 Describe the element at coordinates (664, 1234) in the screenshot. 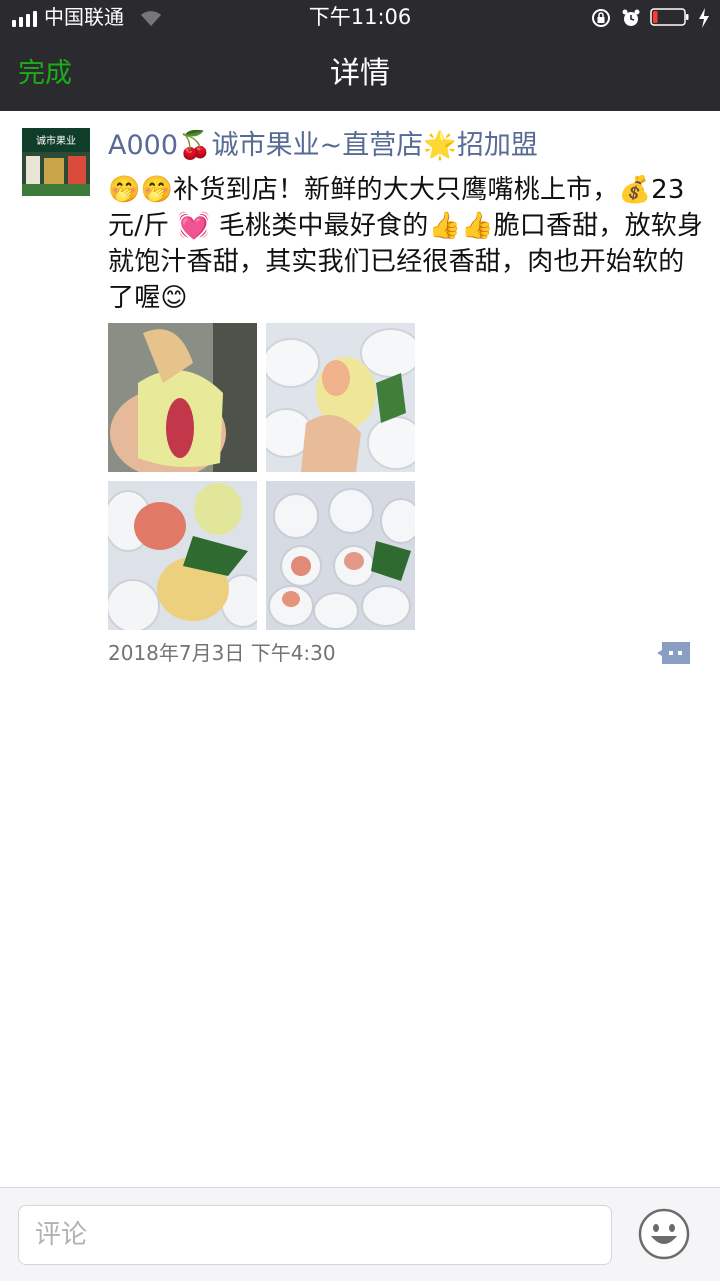

I see `emoji-icon` at that location.